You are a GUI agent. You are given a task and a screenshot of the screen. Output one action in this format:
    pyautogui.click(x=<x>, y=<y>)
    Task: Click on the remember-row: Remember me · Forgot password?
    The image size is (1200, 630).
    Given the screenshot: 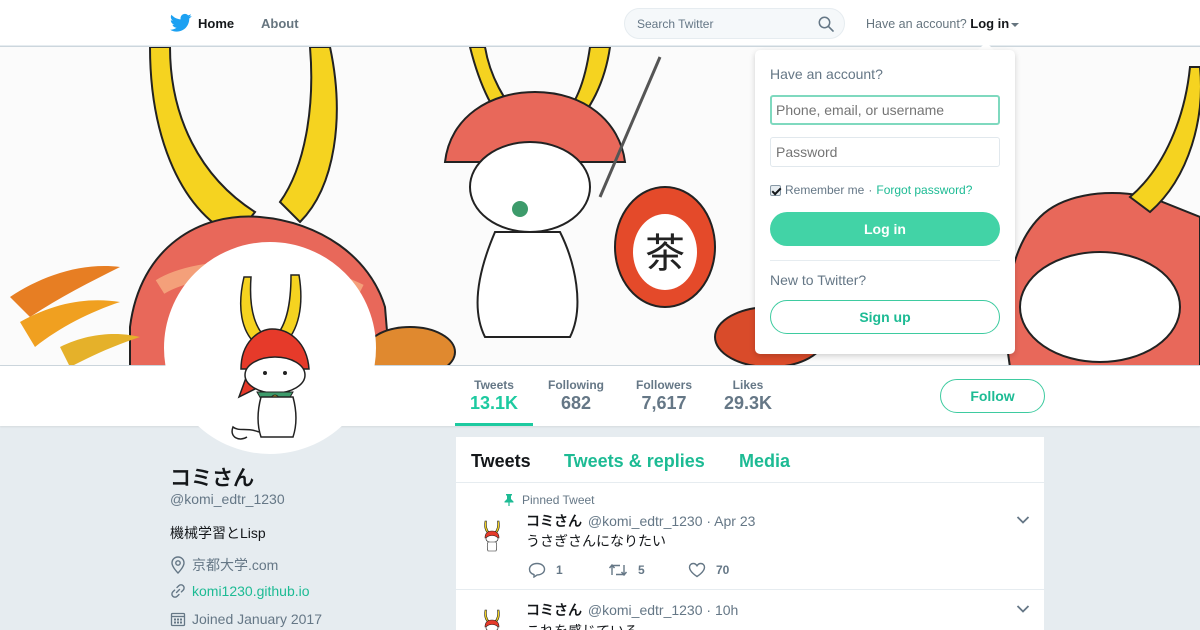 What is the action you would take?
    pyautogui.click(x=871, y=190)
    